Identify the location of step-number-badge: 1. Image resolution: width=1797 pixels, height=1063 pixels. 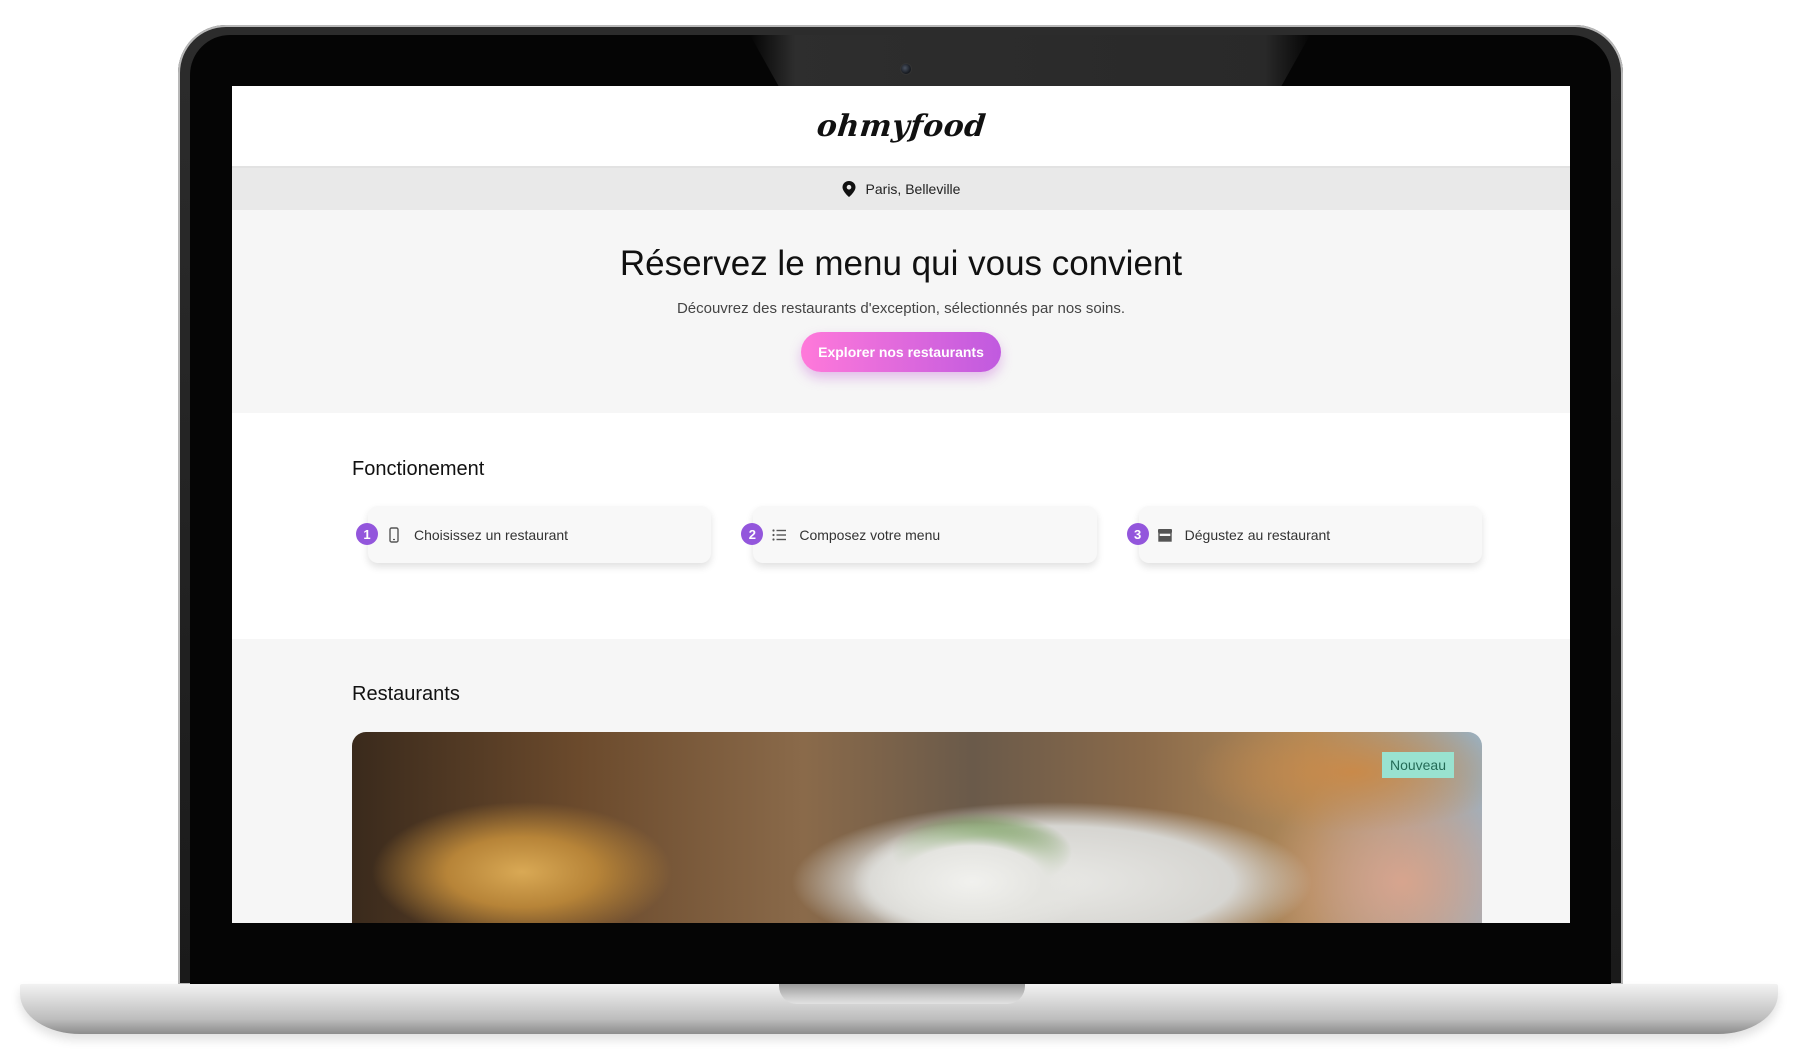
(367, 534).